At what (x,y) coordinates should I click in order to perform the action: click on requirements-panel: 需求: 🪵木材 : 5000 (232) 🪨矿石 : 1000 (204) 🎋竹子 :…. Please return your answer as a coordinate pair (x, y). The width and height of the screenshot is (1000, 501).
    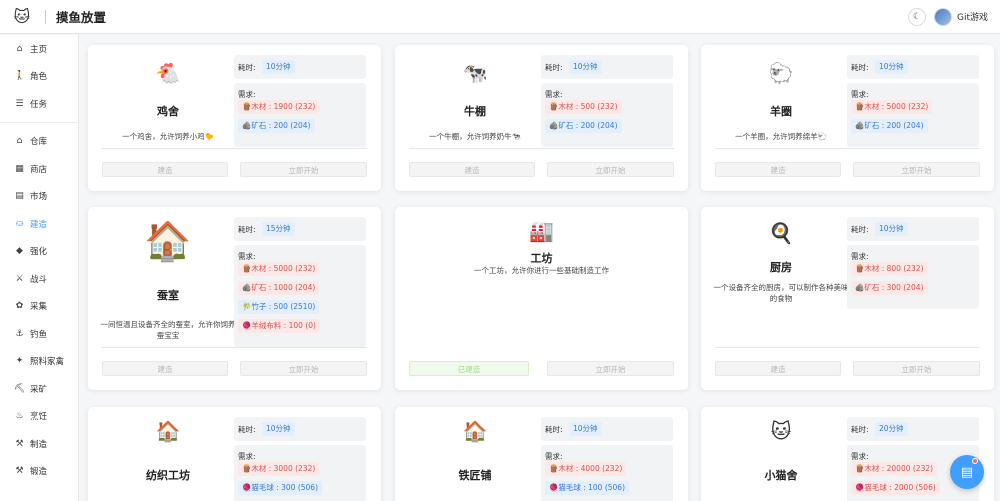
    Looking at the image, I should click on (300, 296).